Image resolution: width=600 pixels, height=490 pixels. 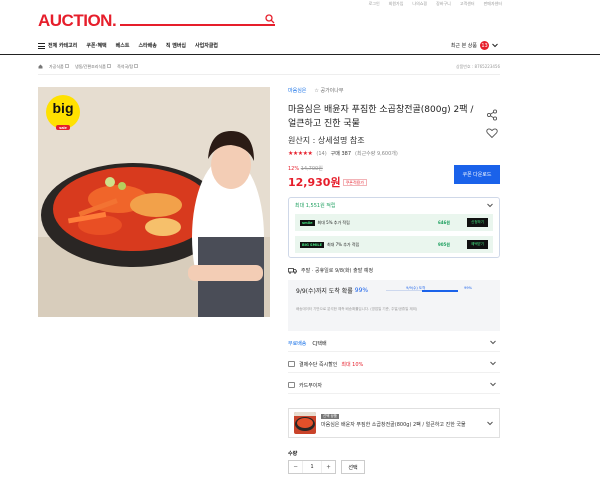 What do you see at coordinates (396, 4) in the screenshot?
I see `util-link: 회원가입` at bounding box center [396, 4].